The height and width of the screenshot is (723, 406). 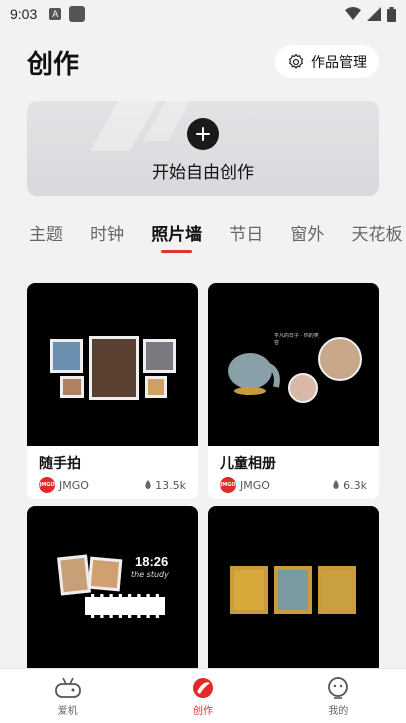 I want to click on page-title: 创作, so click(x=53, y=65).